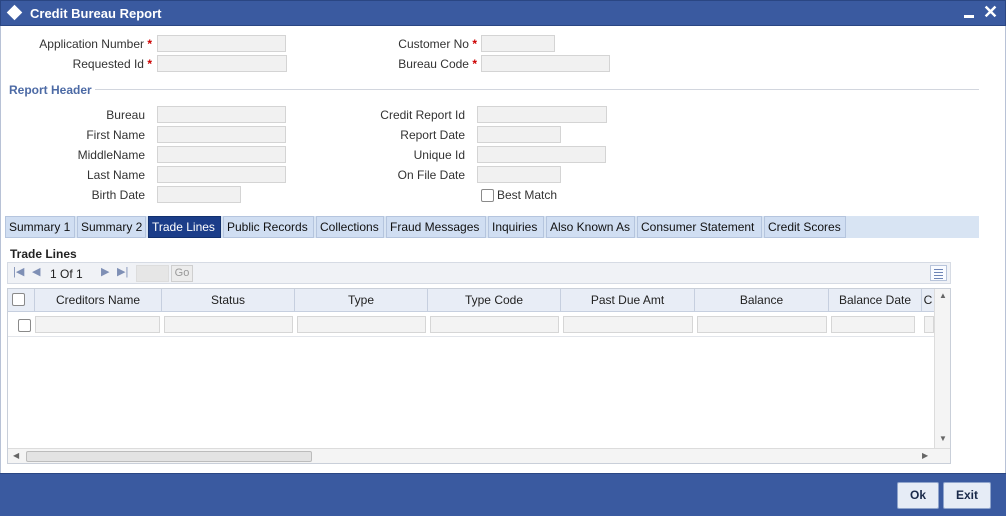  What do you see at coordinates (18, 299) in the screenshot?
I see `select-all-checkbox` at bounding box center [18, 299].